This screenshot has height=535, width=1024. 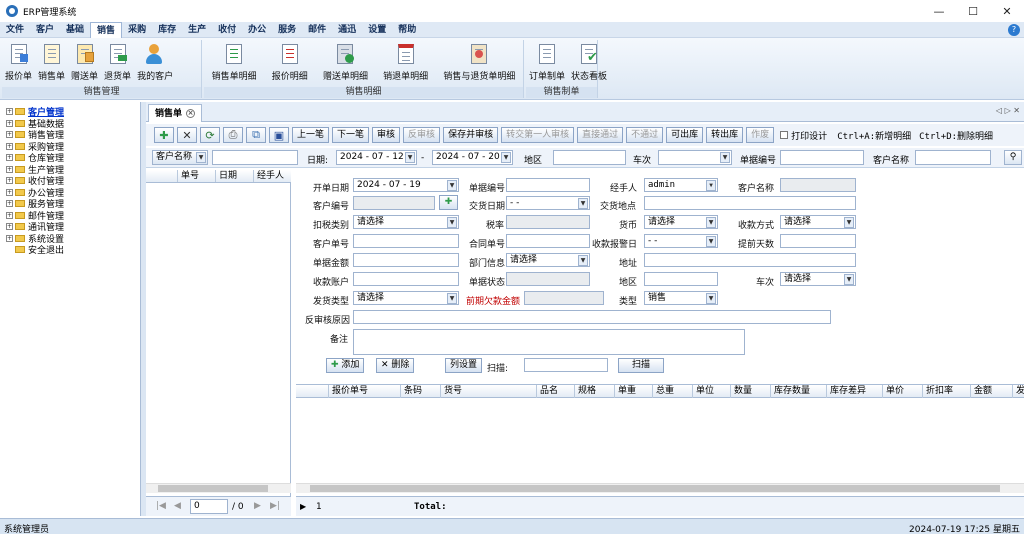 What do you see at coordinates (345, 61) in the screenshot?
I see `gift-detail-button: 赠送单明细` at bounding box center [345, 61].